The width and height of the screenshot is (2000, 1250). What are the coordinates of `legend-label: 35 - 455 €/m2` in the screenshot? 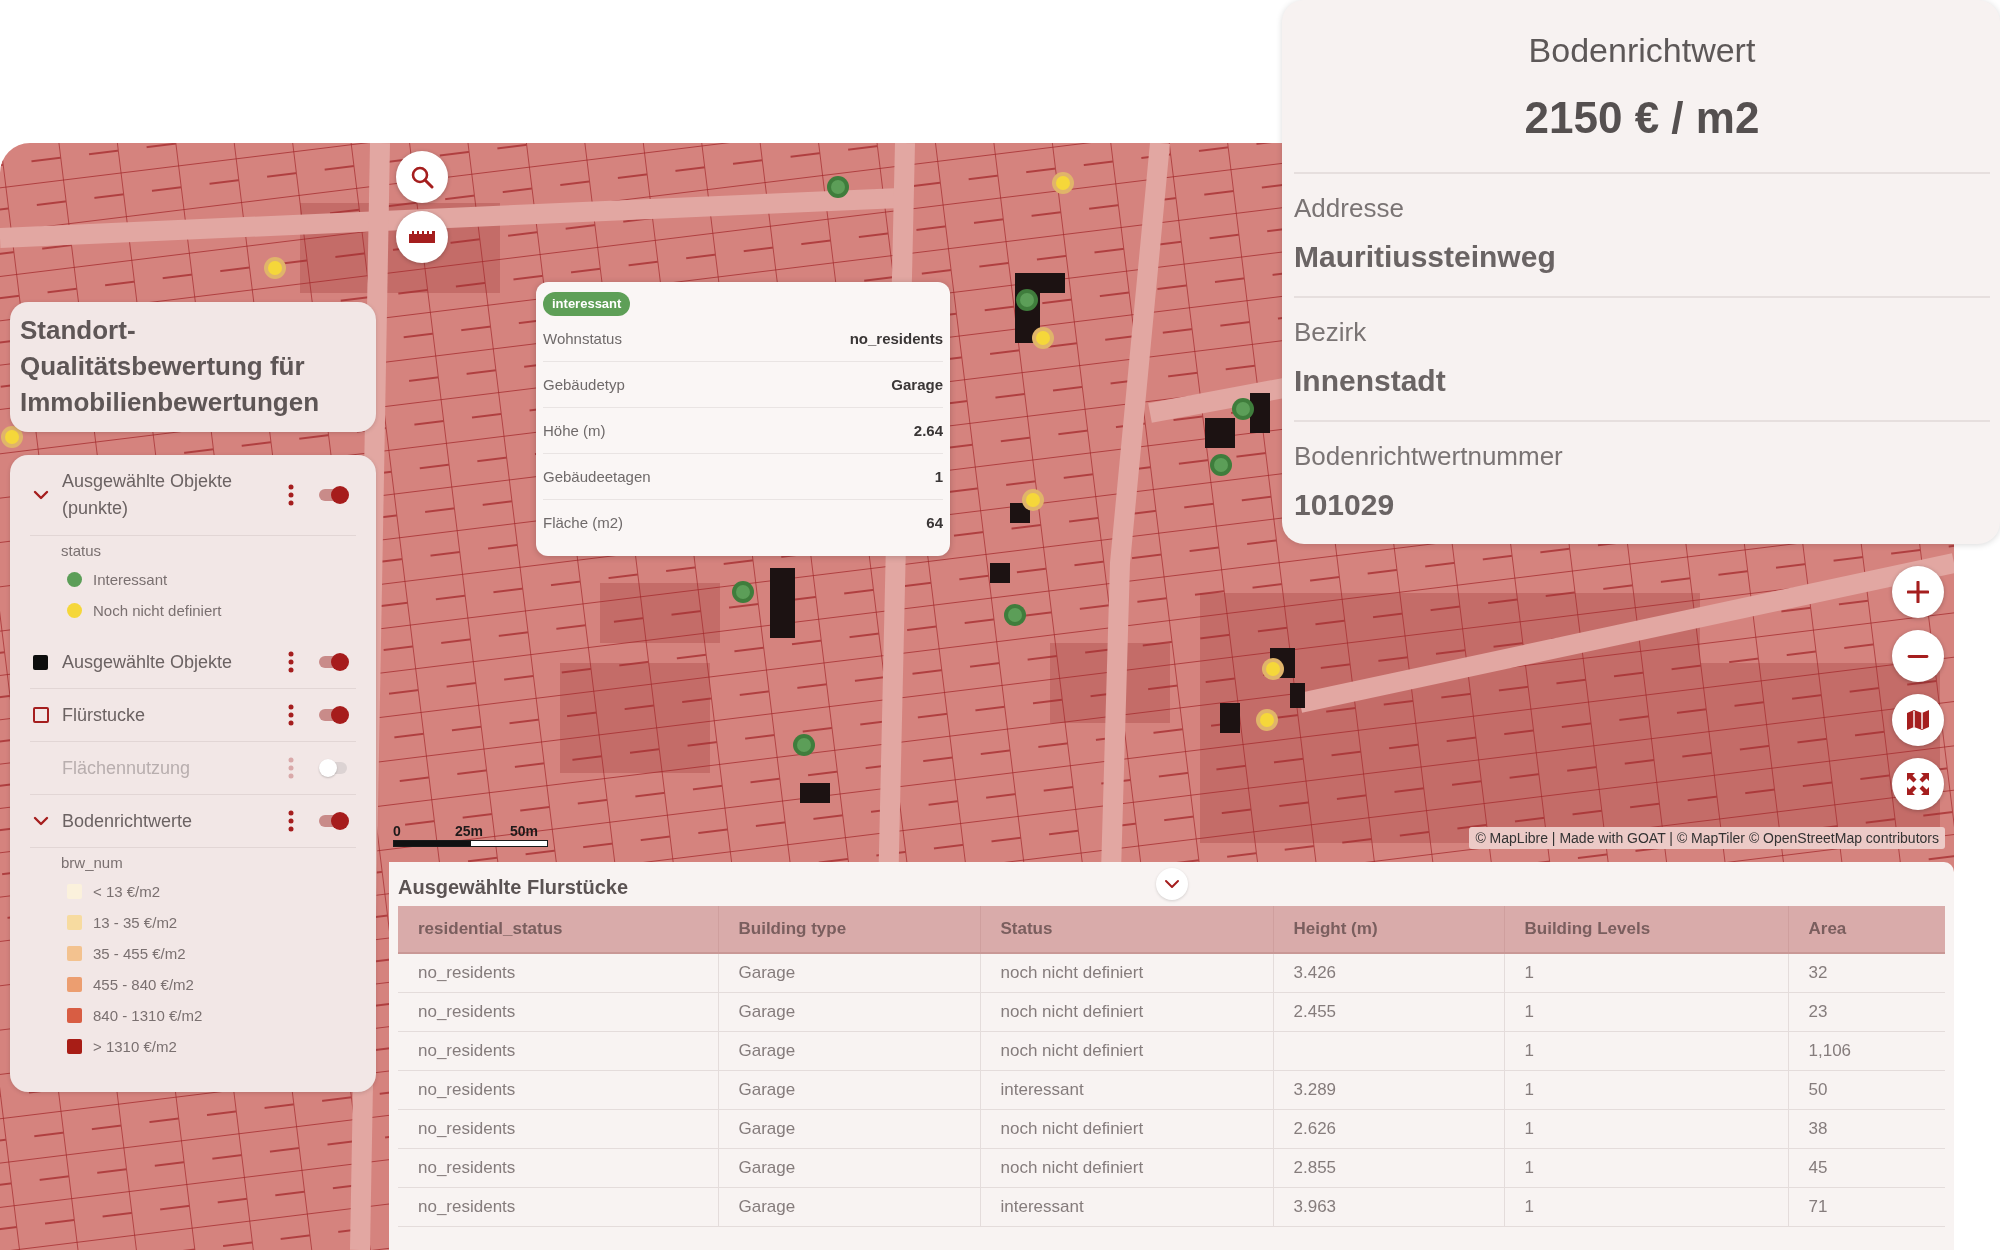 It's located at (139, 953).